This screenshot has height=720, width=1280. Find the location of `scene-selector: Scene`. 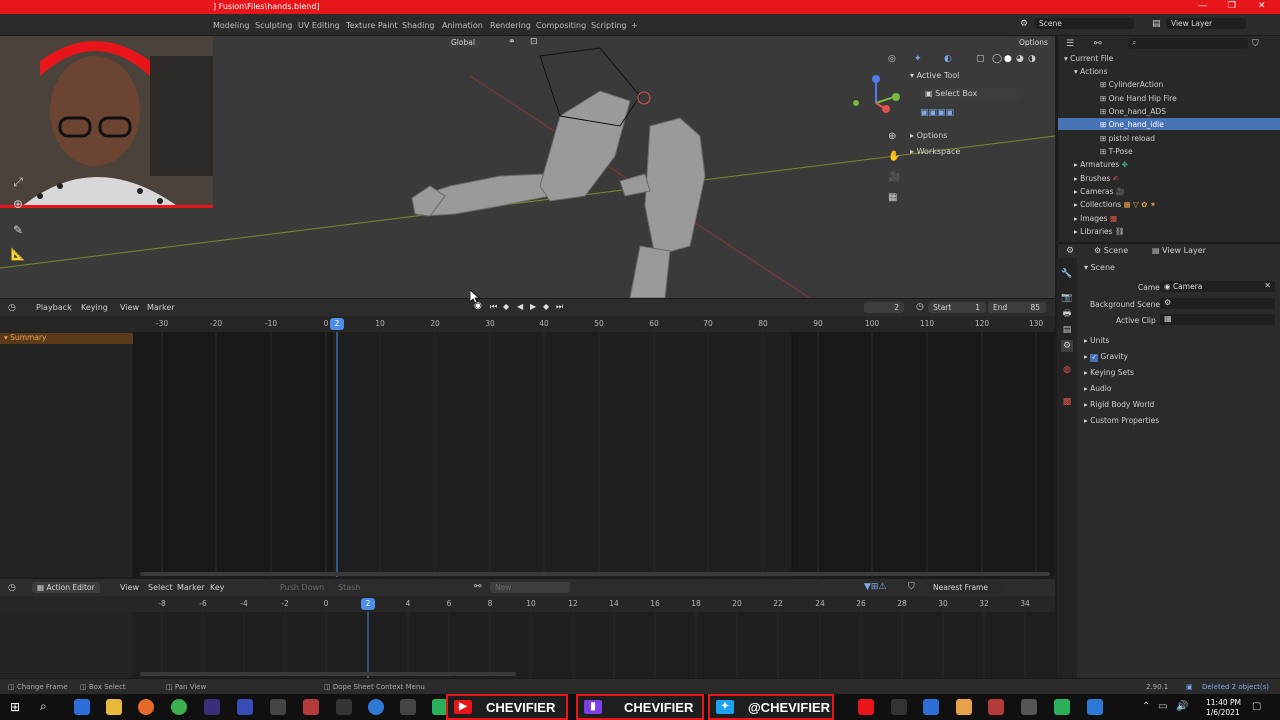

scene-selector: Scene is located at coordinates (1084, 23).